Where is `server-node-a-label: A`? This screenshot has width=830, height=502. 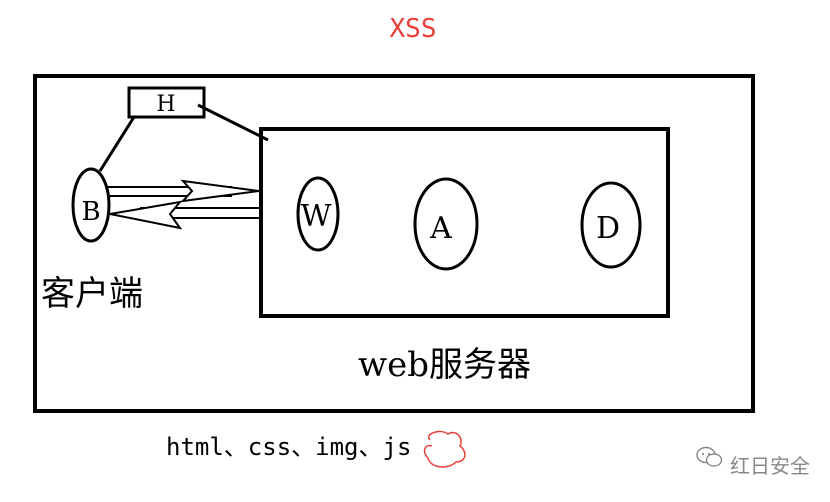
server-node-a-label: A is located at coordinates (440, 228).